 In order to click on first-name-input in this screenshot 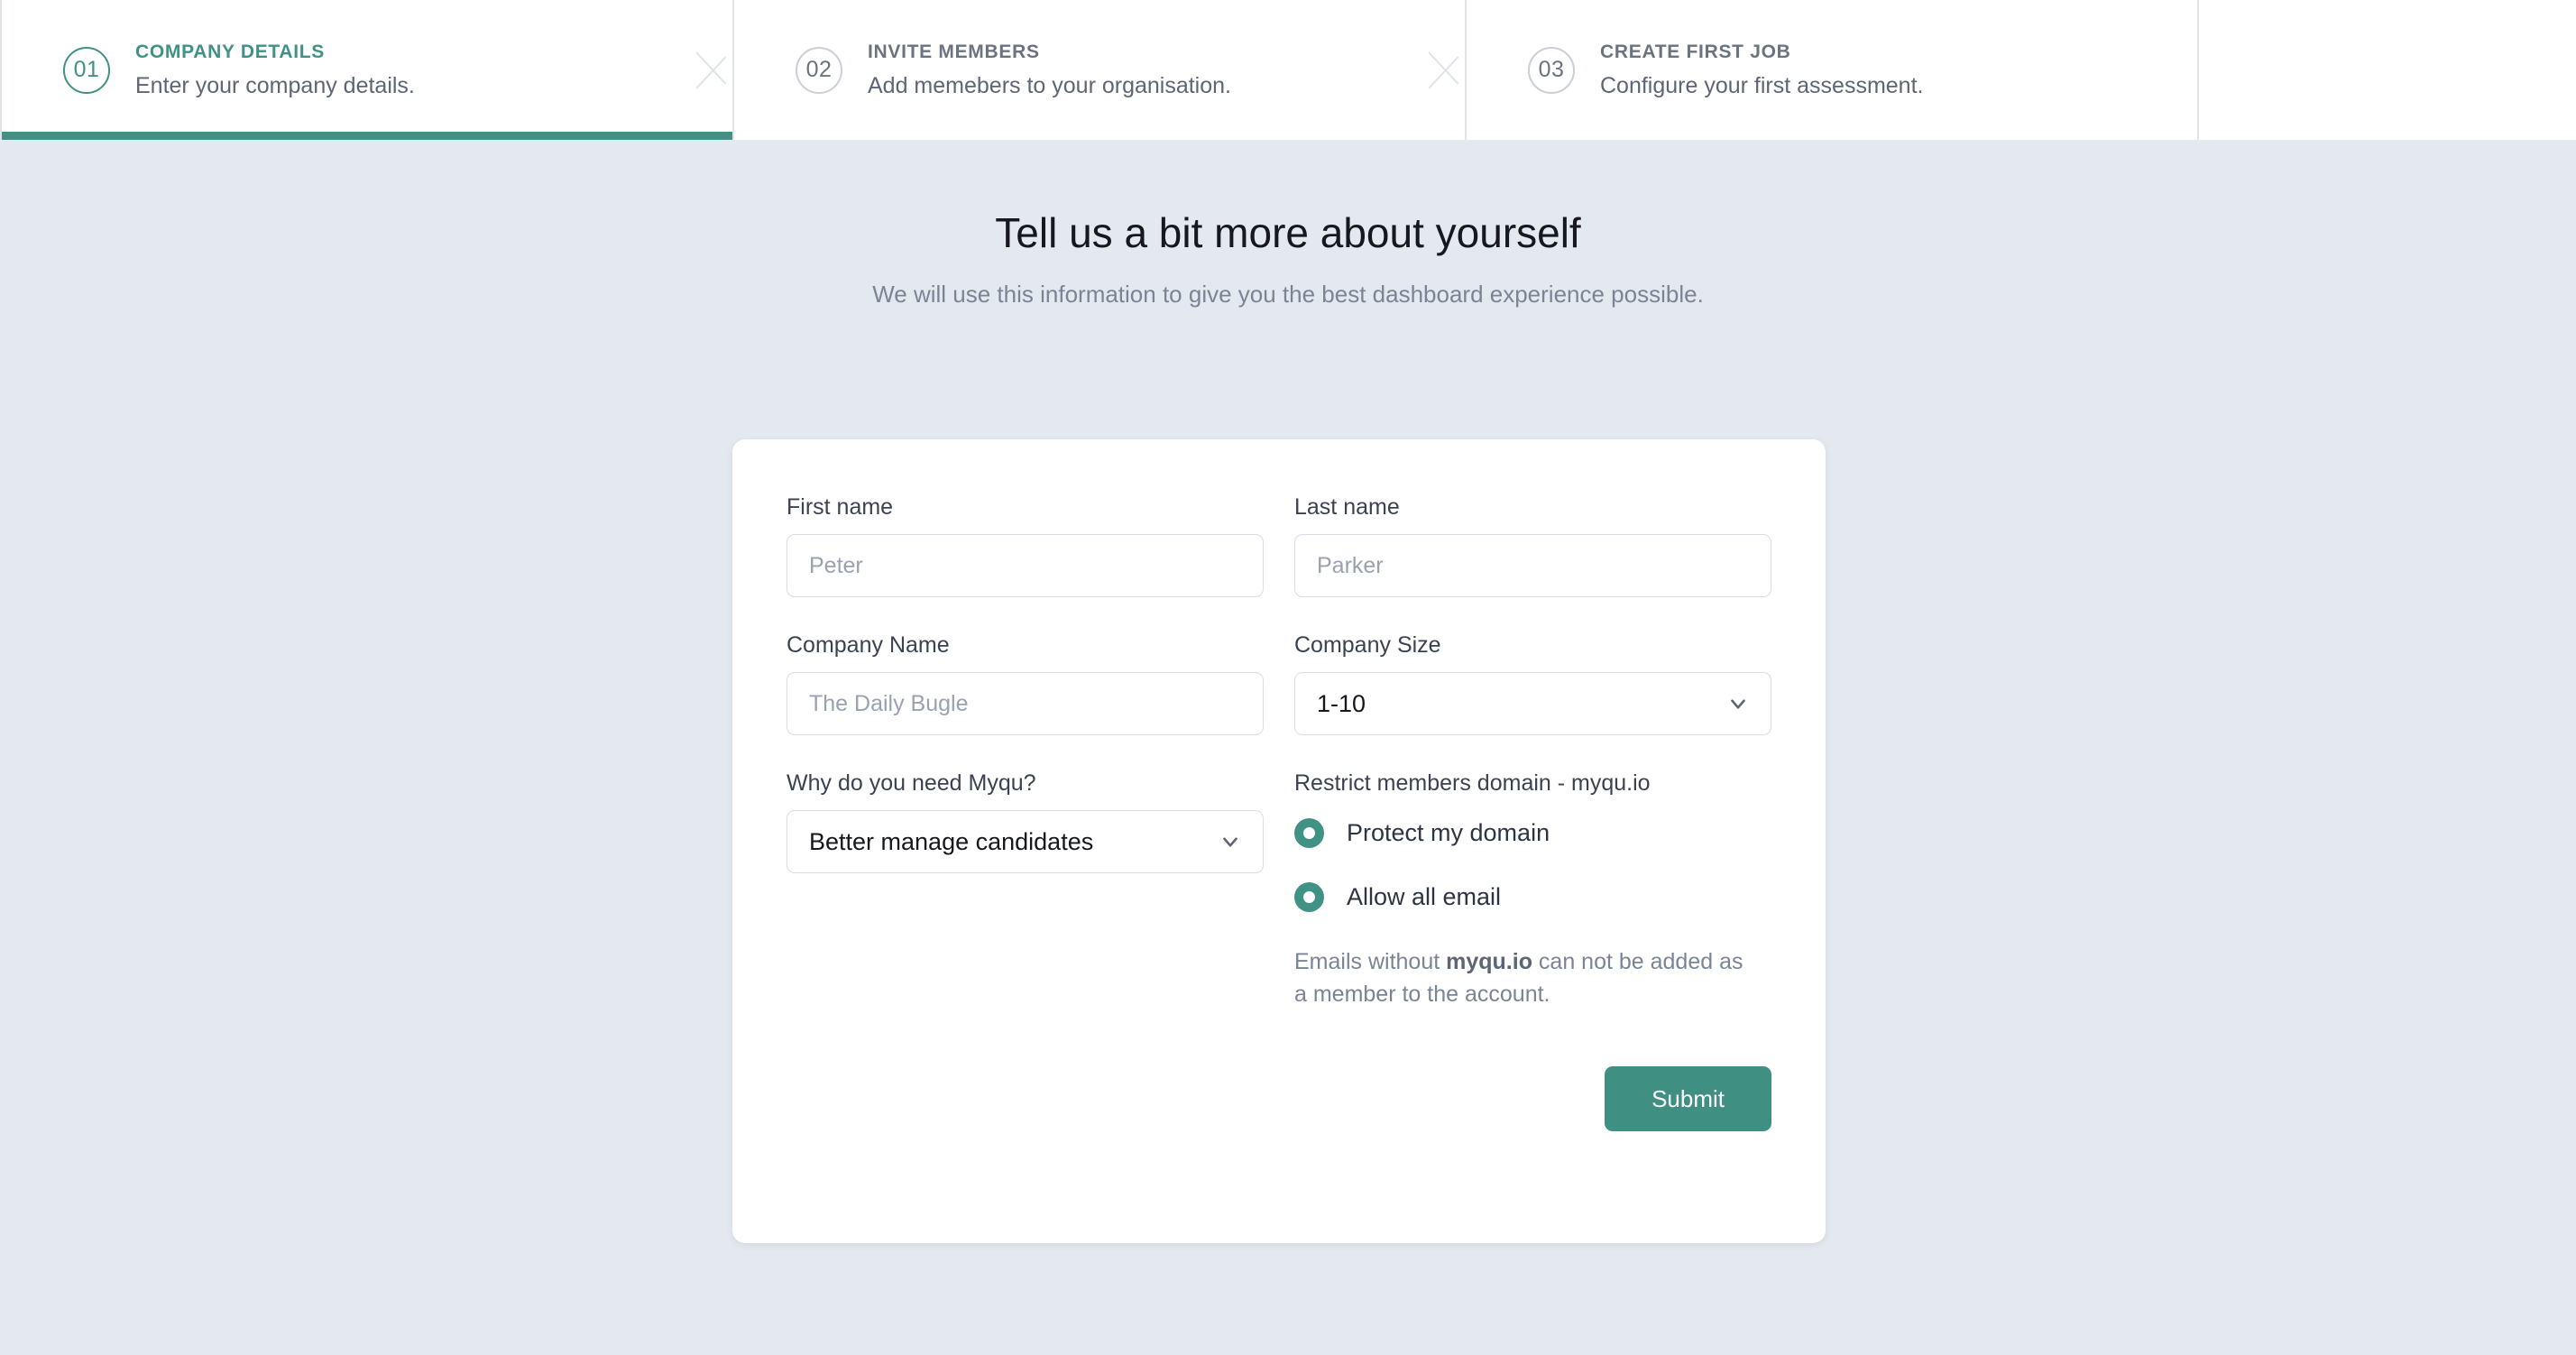, I will do `click(1025, 566)`.